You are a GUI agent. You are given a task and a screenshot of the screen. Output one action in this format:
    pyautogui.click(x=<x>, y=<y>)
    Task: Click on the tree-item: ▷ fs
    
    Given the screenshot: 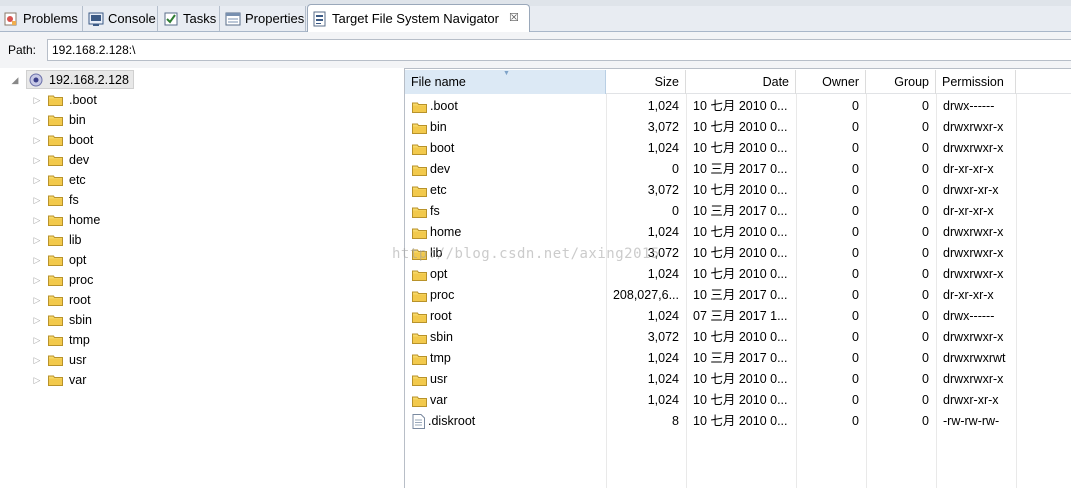 What is the action you would take?
    pyautogui.click(x=55, y=200)
    